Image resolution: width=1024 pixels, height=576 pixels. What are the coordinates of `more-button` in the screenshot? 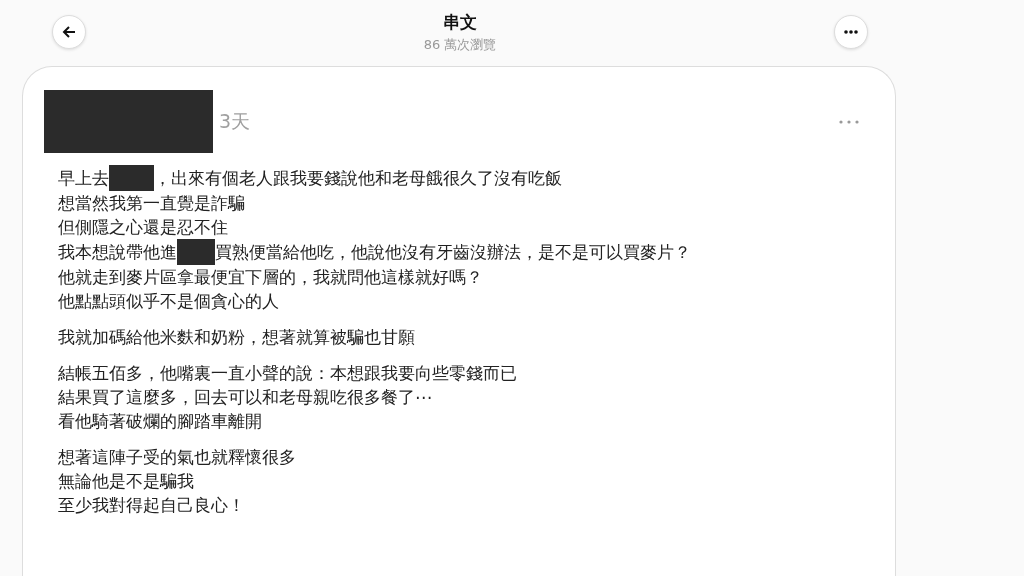 It's located at (851, 32).